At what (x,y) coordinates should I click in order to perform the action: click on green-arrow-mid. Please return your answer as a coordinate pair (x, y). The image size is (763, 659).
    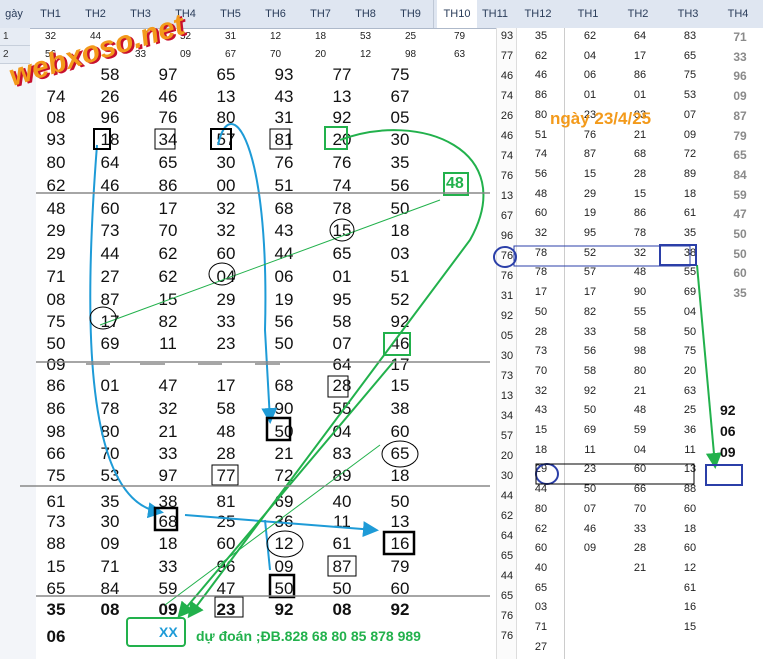
    Looking at the image, I should click on (286, 489).